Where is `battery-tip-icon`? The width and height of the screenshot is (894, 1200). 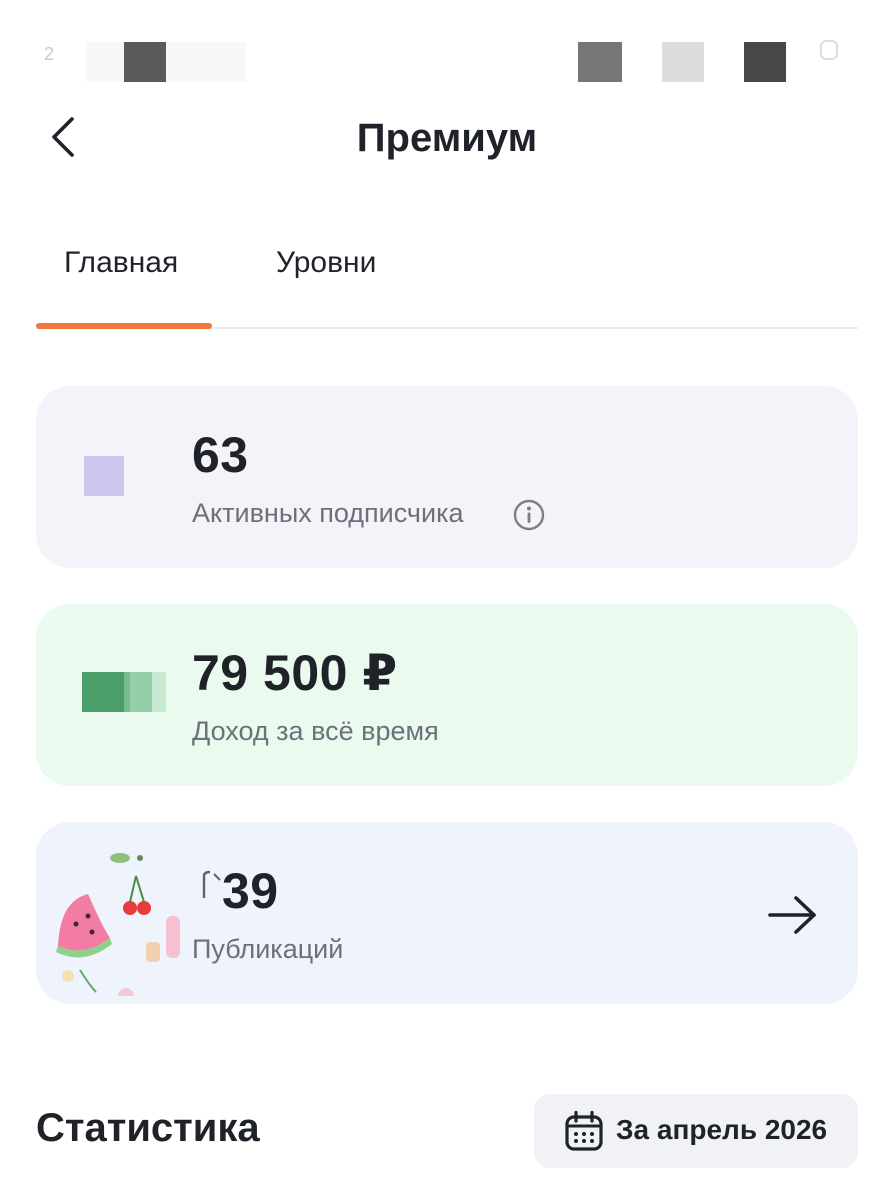 battery-tip-icon is located at coordinates (829, 50).